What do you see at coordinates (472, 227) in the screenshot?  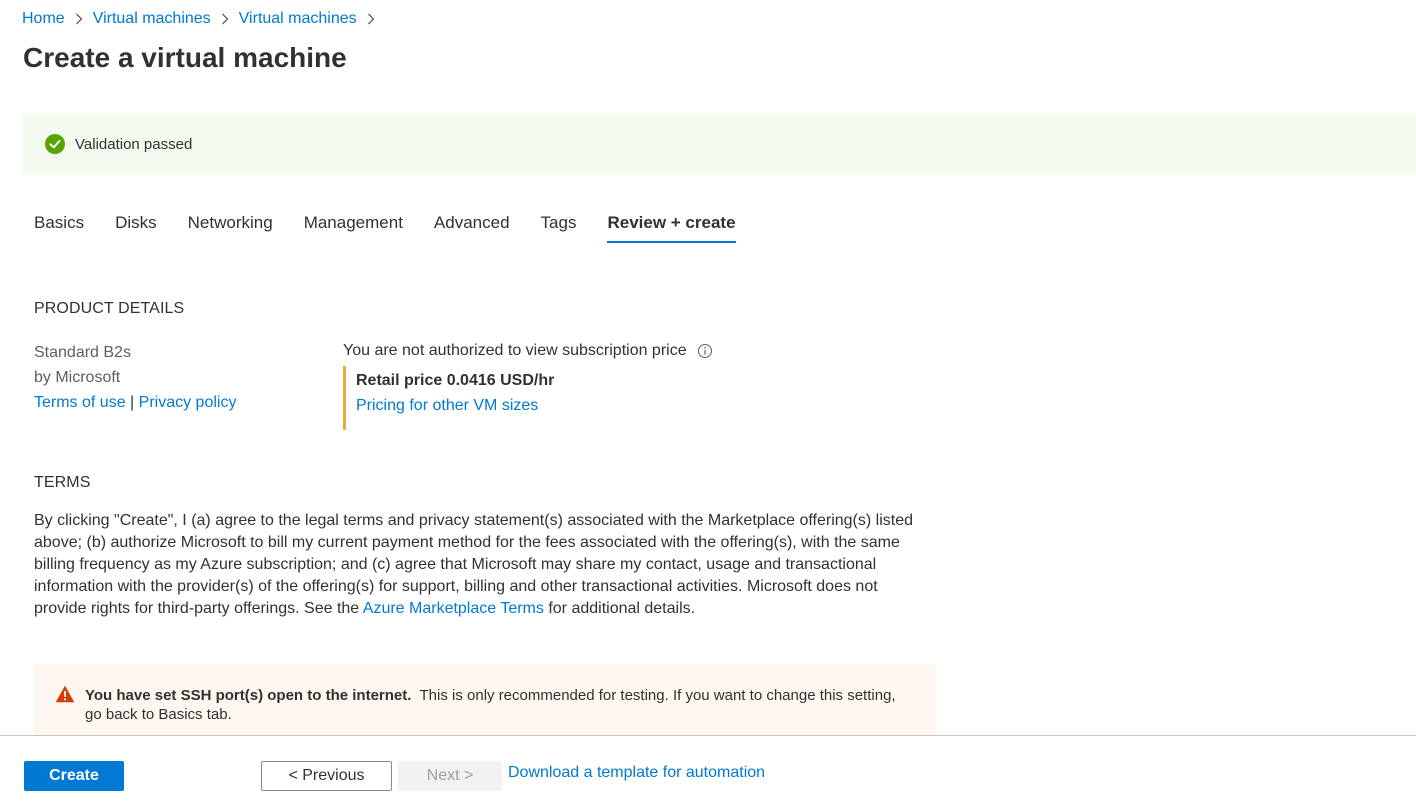 I see `tab-advanced: Advanced` at bounding box center [472, 227].